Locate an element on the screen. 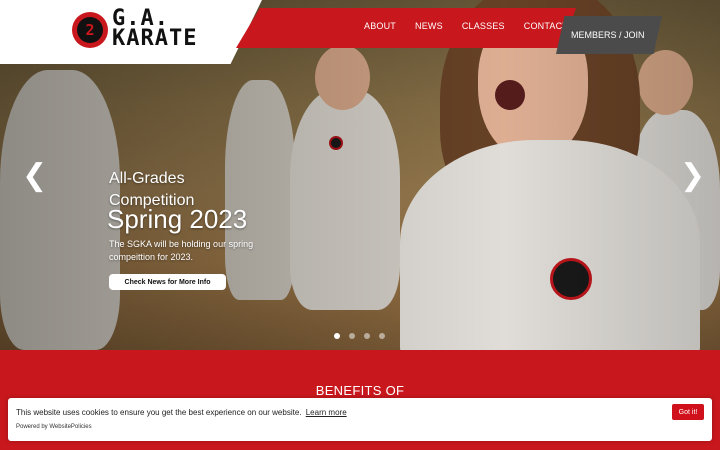 This screenshot has width=720, height=450. cookie-accept-button: Got it! is located at coordinates (688, 412).